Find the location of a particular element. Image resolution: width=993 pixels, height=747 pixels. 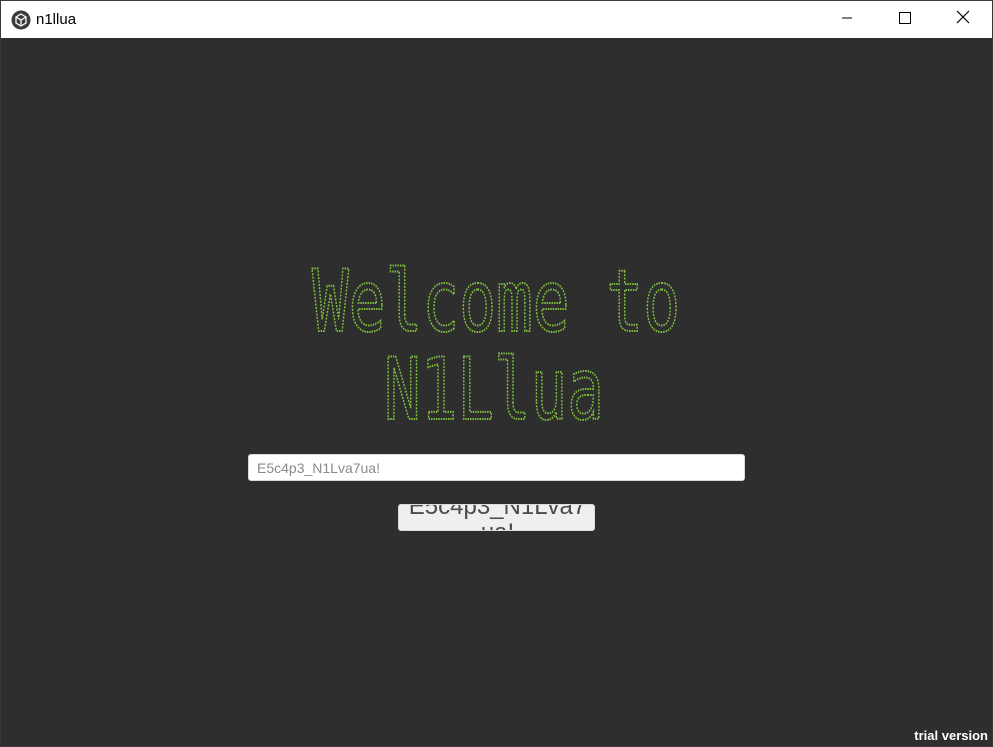

window-title: n1llua is located at coordinates (56, 19).